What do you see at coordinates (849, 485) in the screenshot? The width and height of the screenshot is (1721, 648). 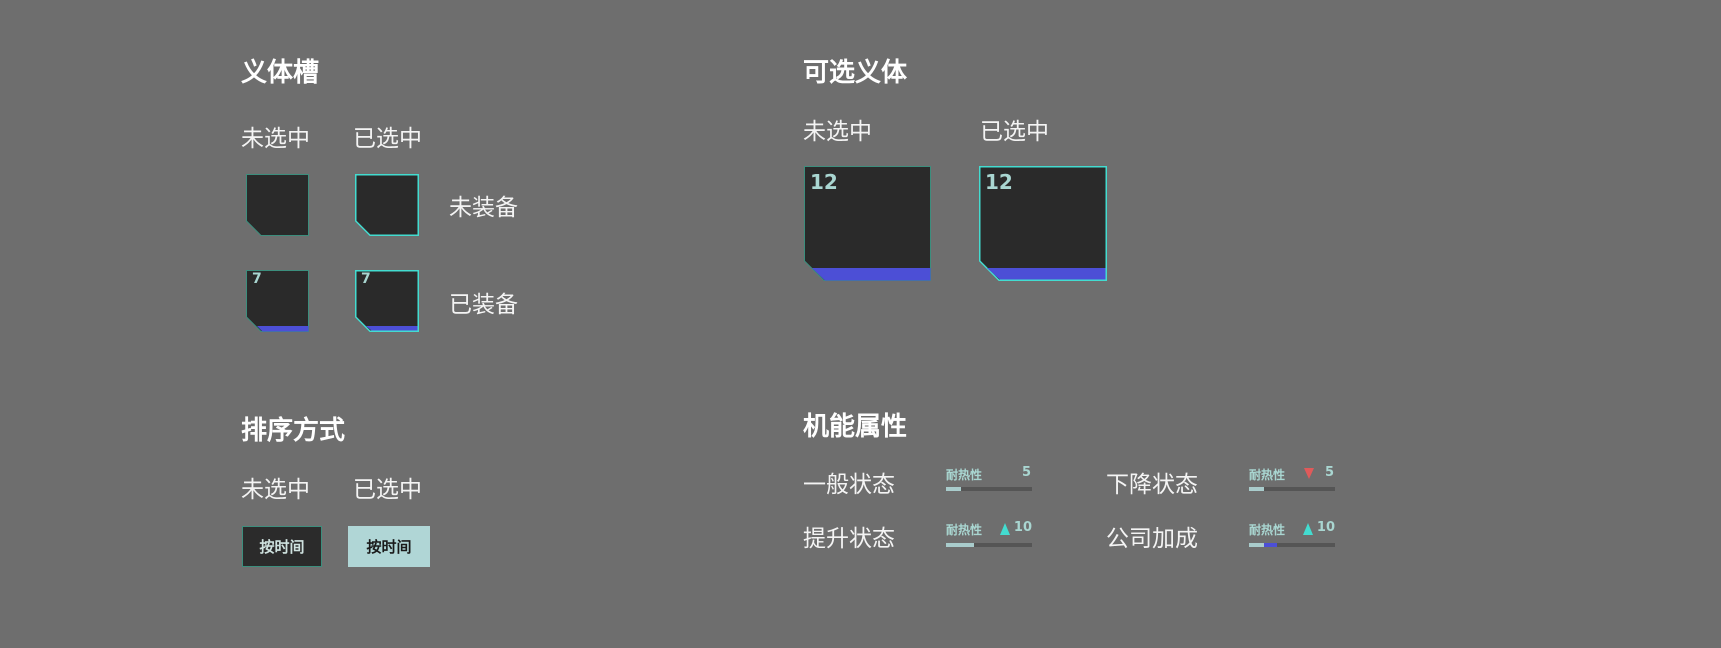 I see `state-name-normal: 一般状态` at bounding box center [849, 485].